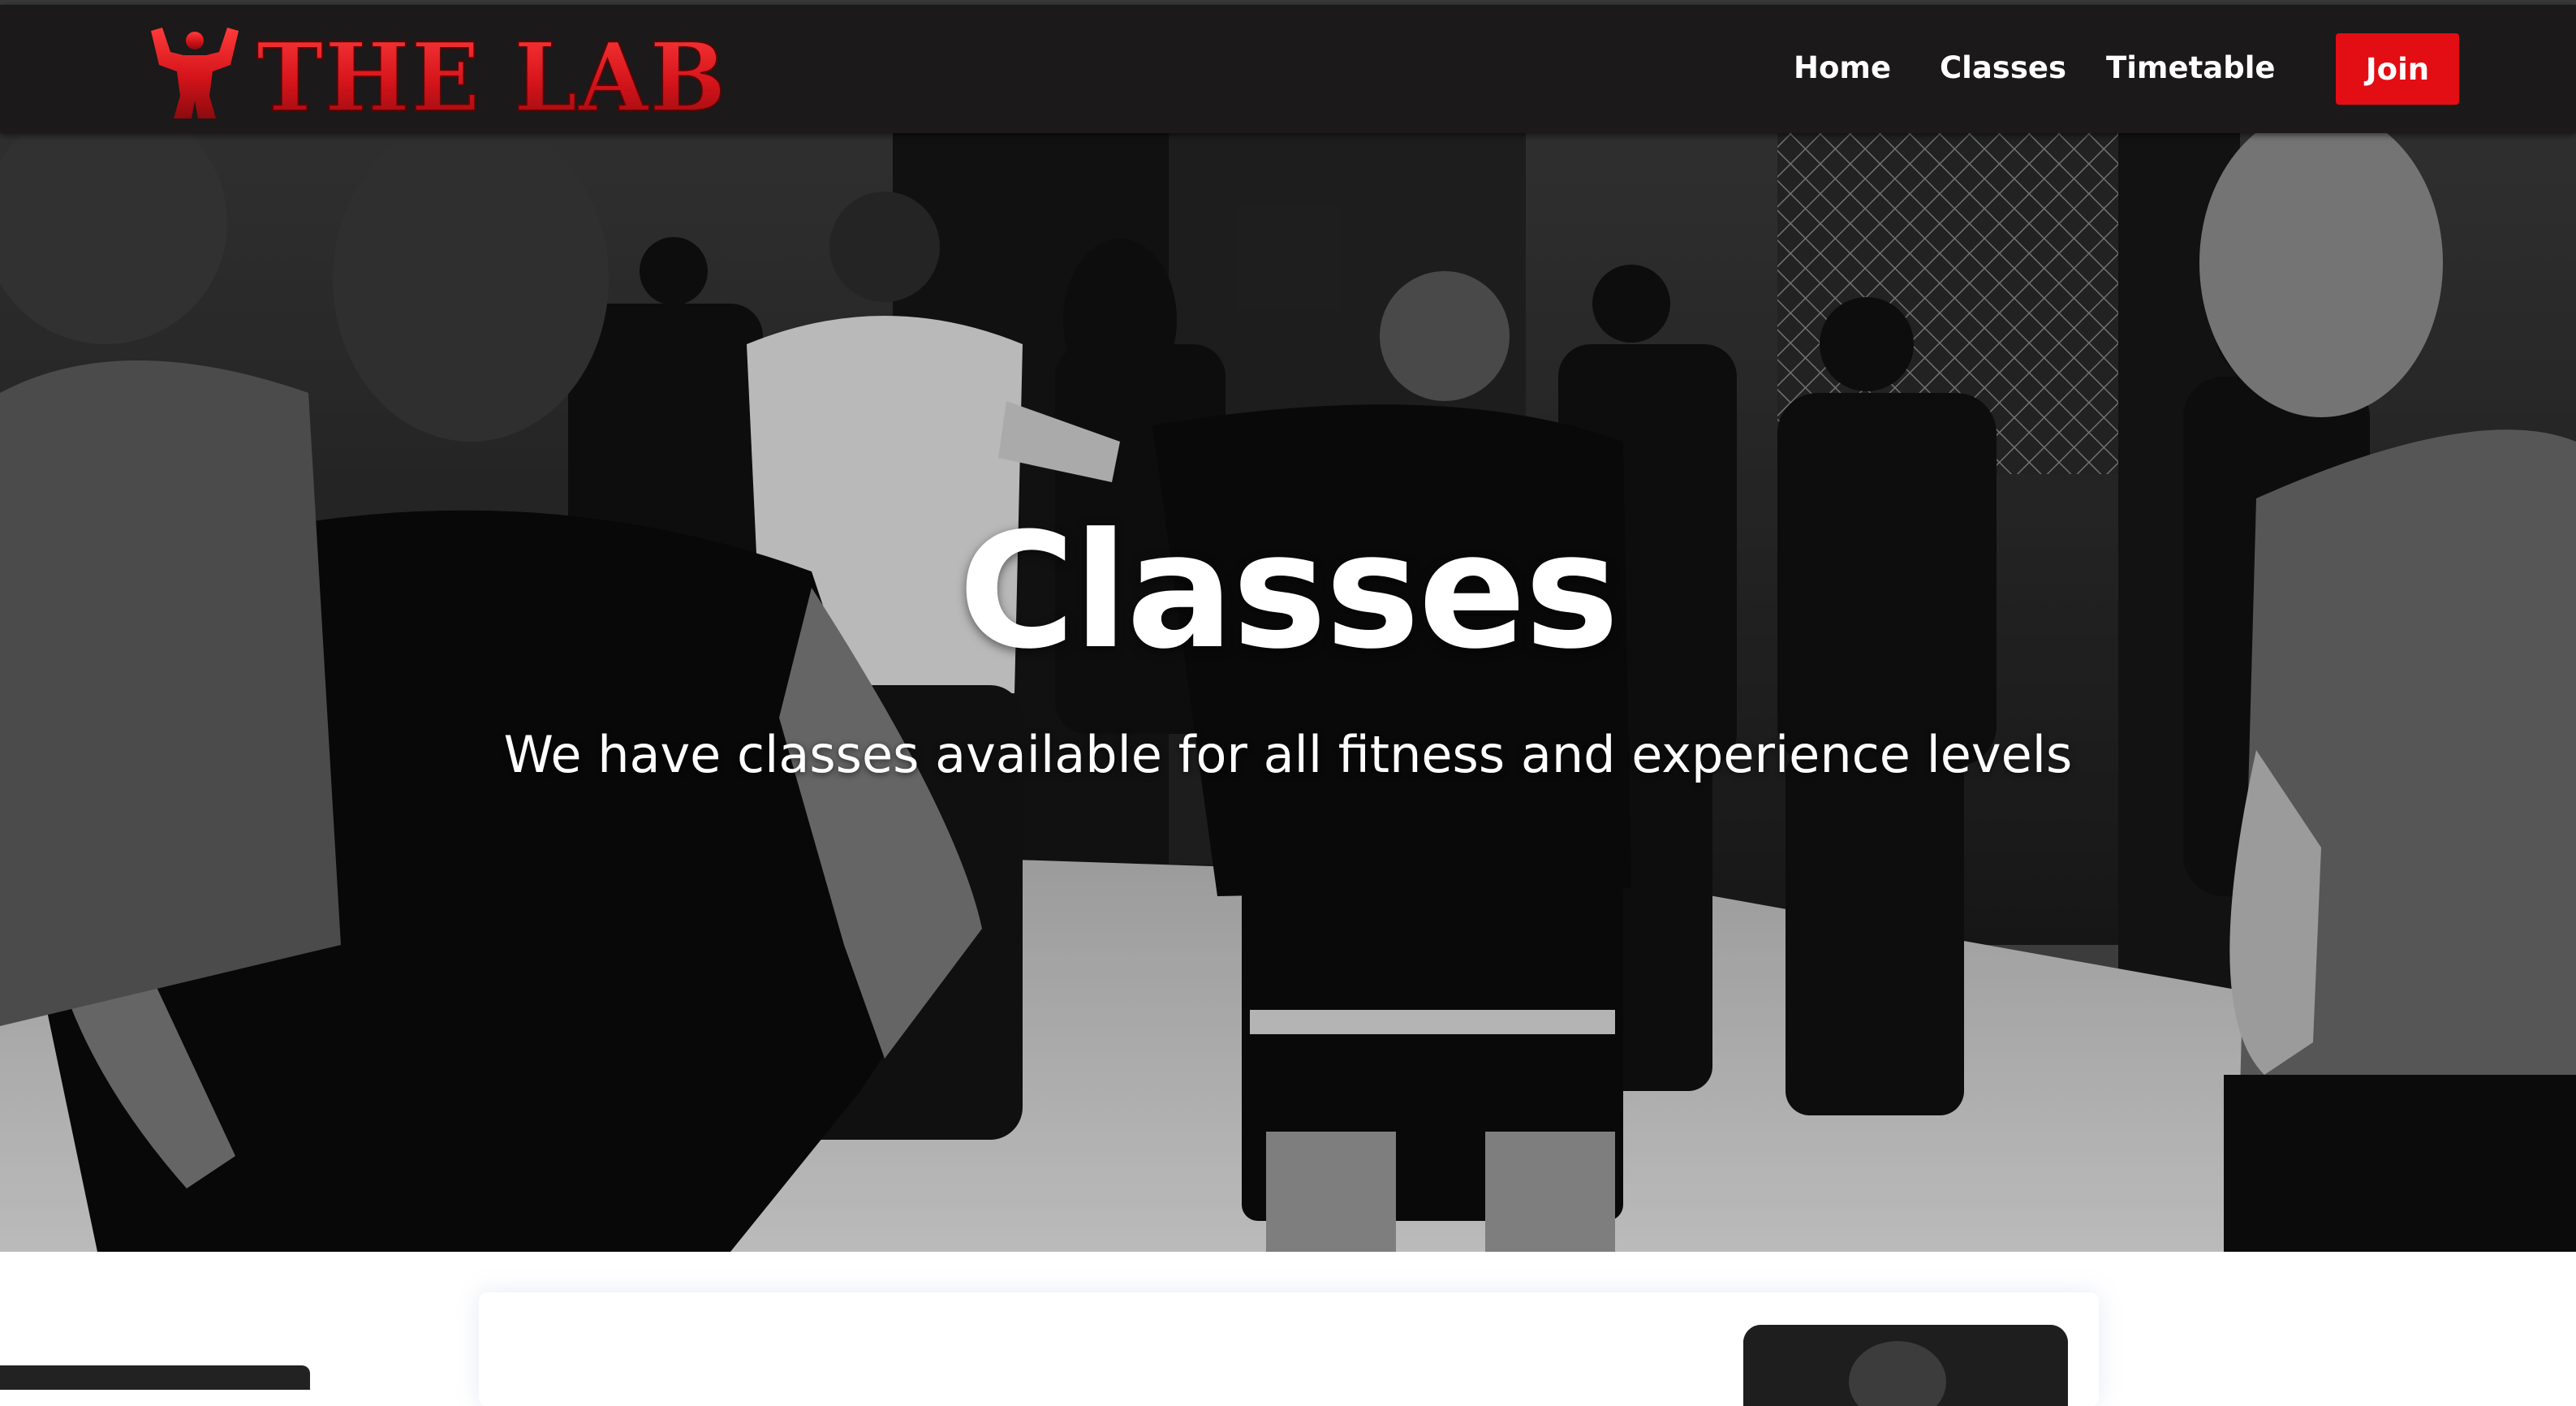 Image resolution: width=2576 pixels, height=1406 pixels. What do you see at coordinates (1842, 68) in the screenshot?
I see `nav-link-home: Home` at bounding box center [1842, 68].